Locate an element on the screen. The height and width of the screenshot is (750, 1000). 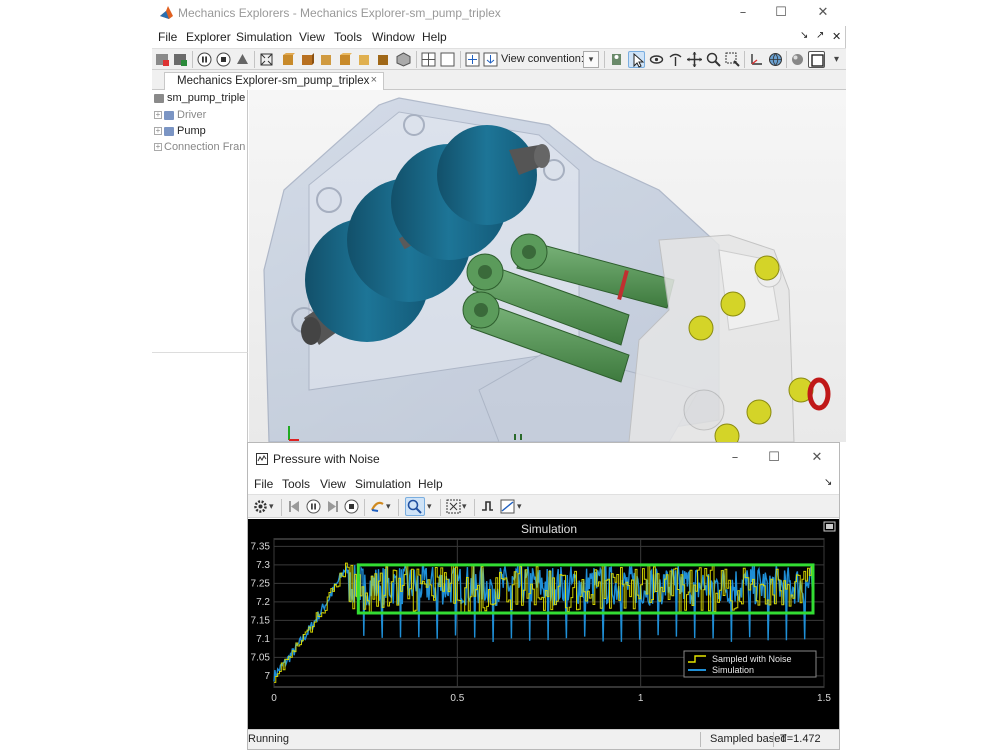
view-front-icon is located at coordinates (288, 59).